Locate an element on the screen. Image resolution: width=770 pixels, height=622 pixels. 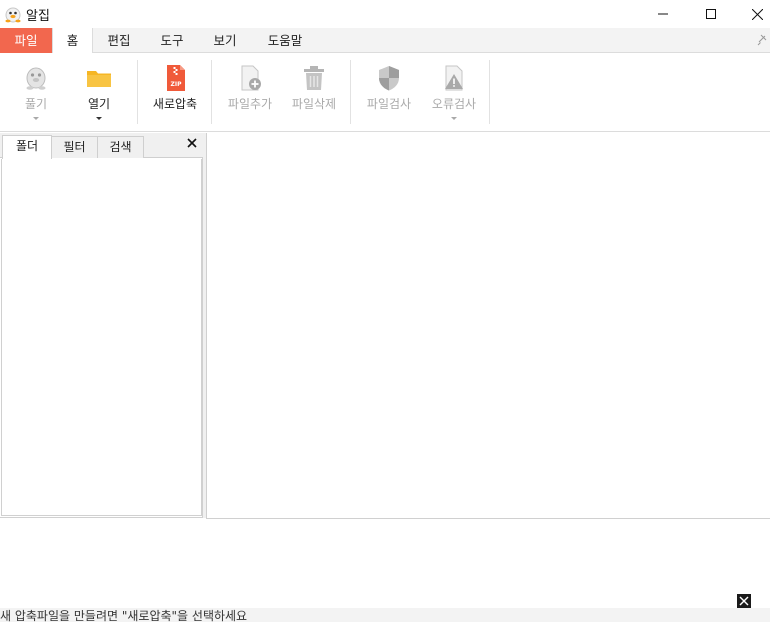
trash-icon is located at coordinates (314, 78).